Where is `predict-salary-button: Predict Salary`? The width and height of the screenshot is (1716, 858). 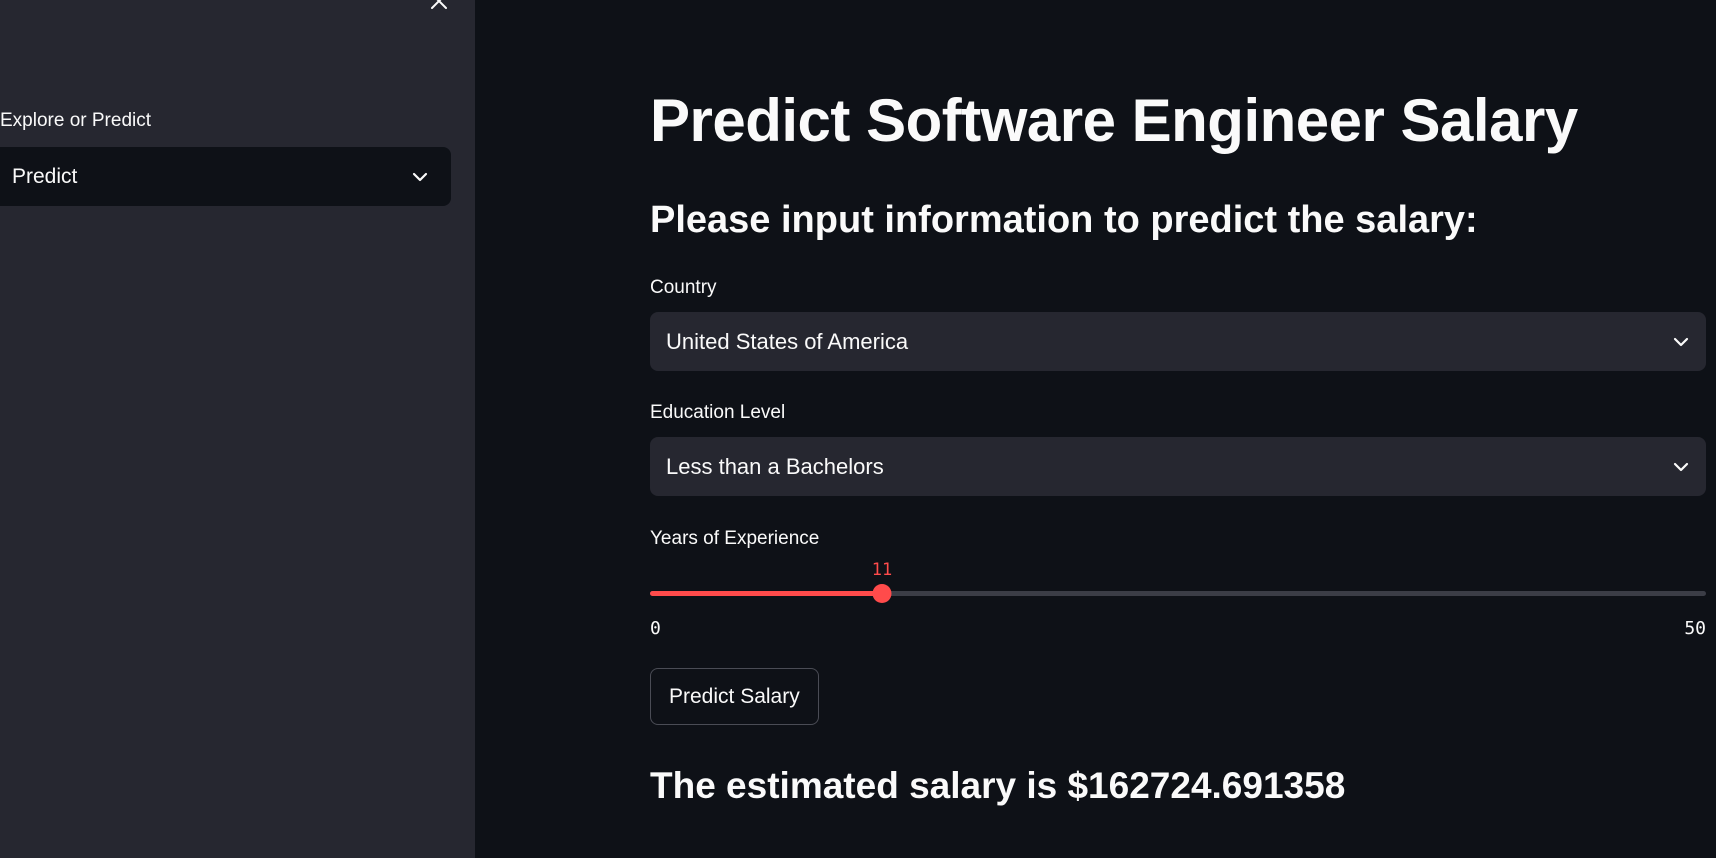 predict-salary-button: Predict Salary is located at coordinates (734, 696).